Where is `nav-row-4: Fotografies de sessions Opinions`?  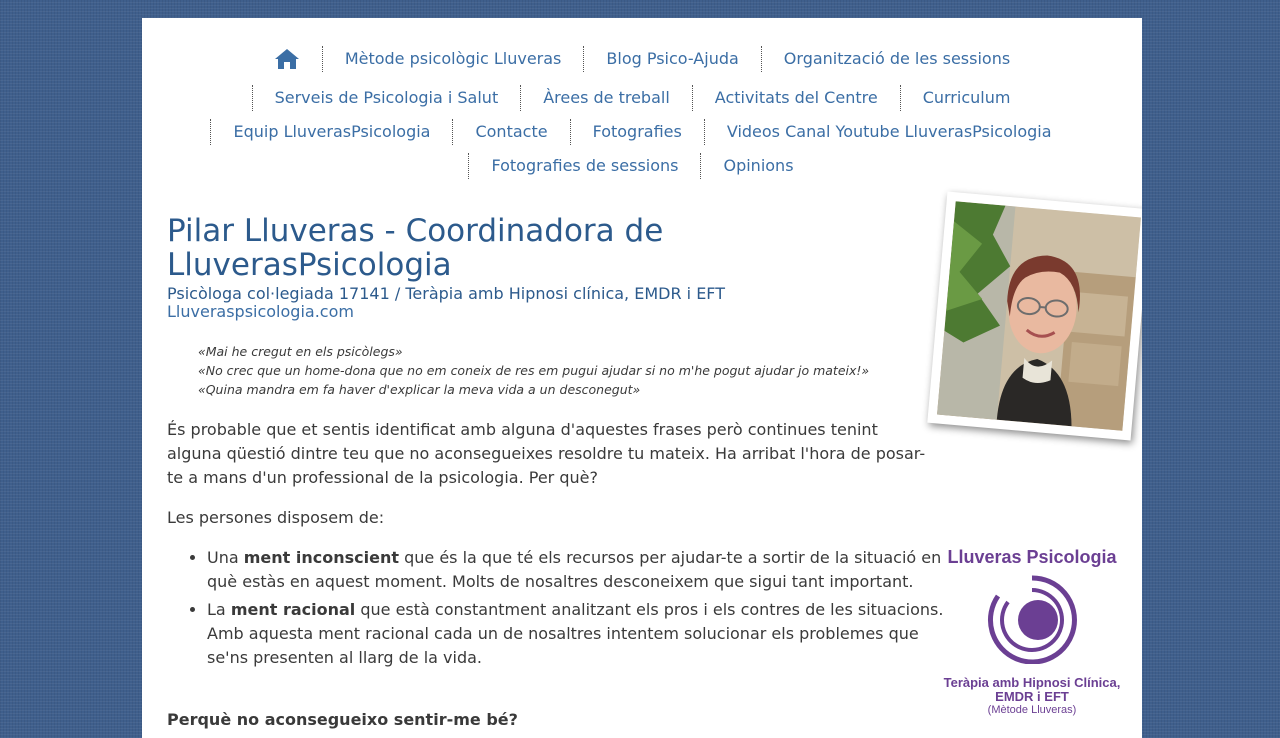 nav-row-4: Fotografies de sessions Opinions is located at coordinates (642, 166).